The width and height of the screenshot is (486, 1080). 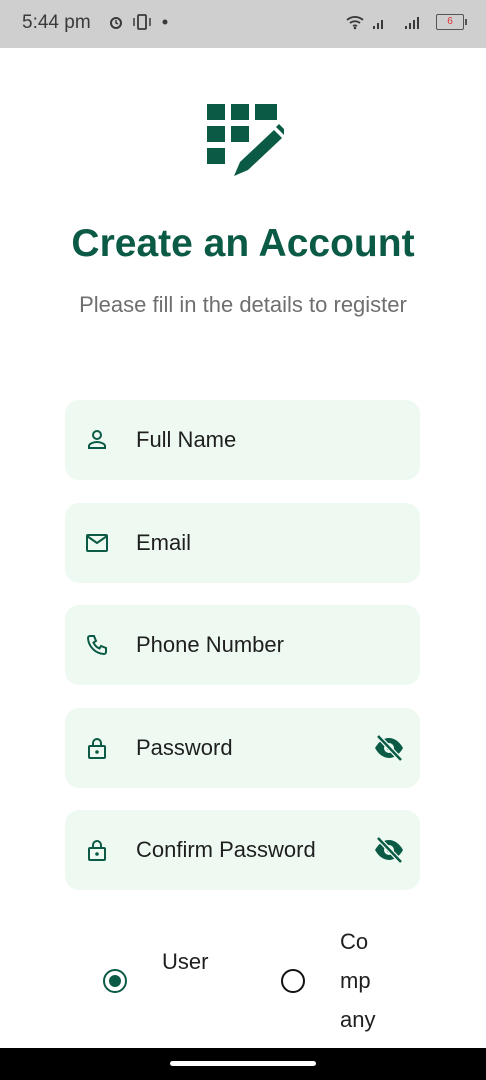 What do you see at coordinates (243, 243) in the screenshot?
I see `page-title: Create an Account` at bounding box center [243, 243].